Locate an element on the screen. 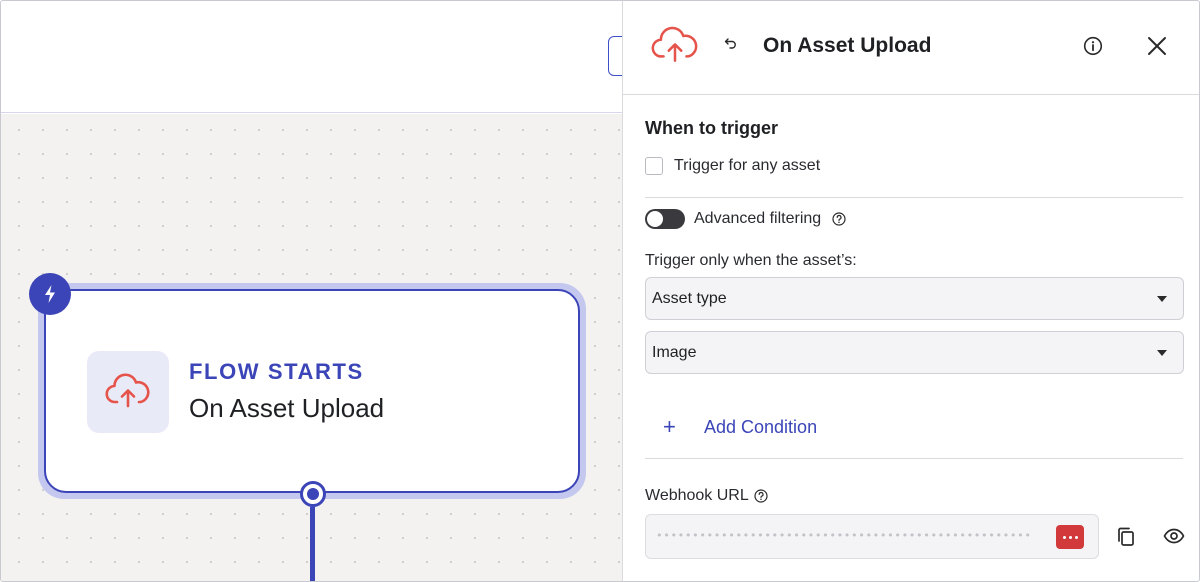 Image resolution: width=1200 pixels, height=582 pixels. node-title: On Asset Upload is located at coordinates (287, 408).